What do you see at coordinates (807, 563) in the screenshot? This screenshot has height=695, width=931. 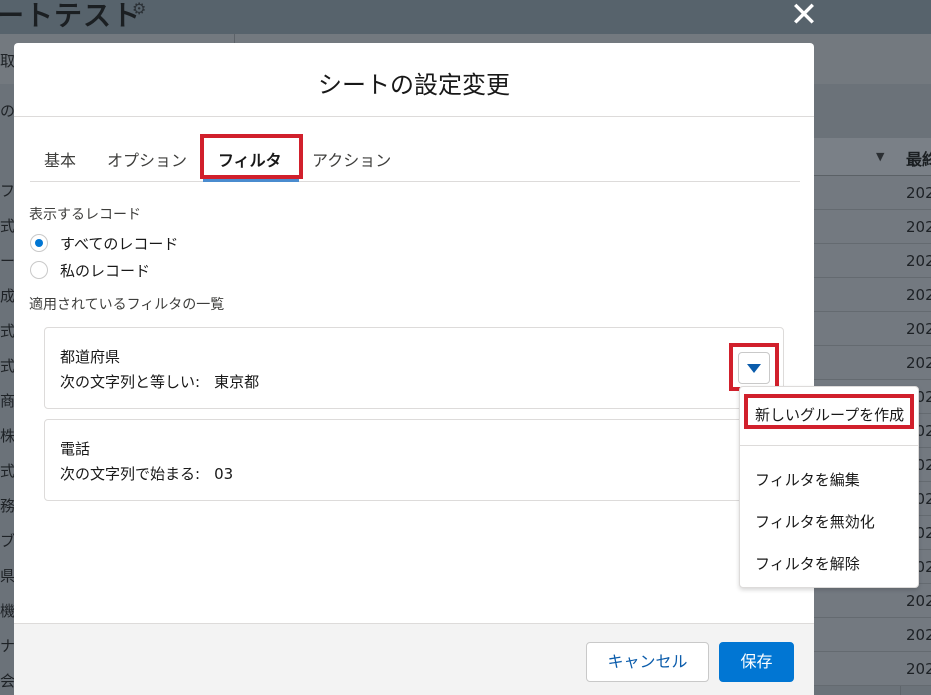 I see `menu-item-remove-filter: フィルタを解除` at bounding box center [807, 563].